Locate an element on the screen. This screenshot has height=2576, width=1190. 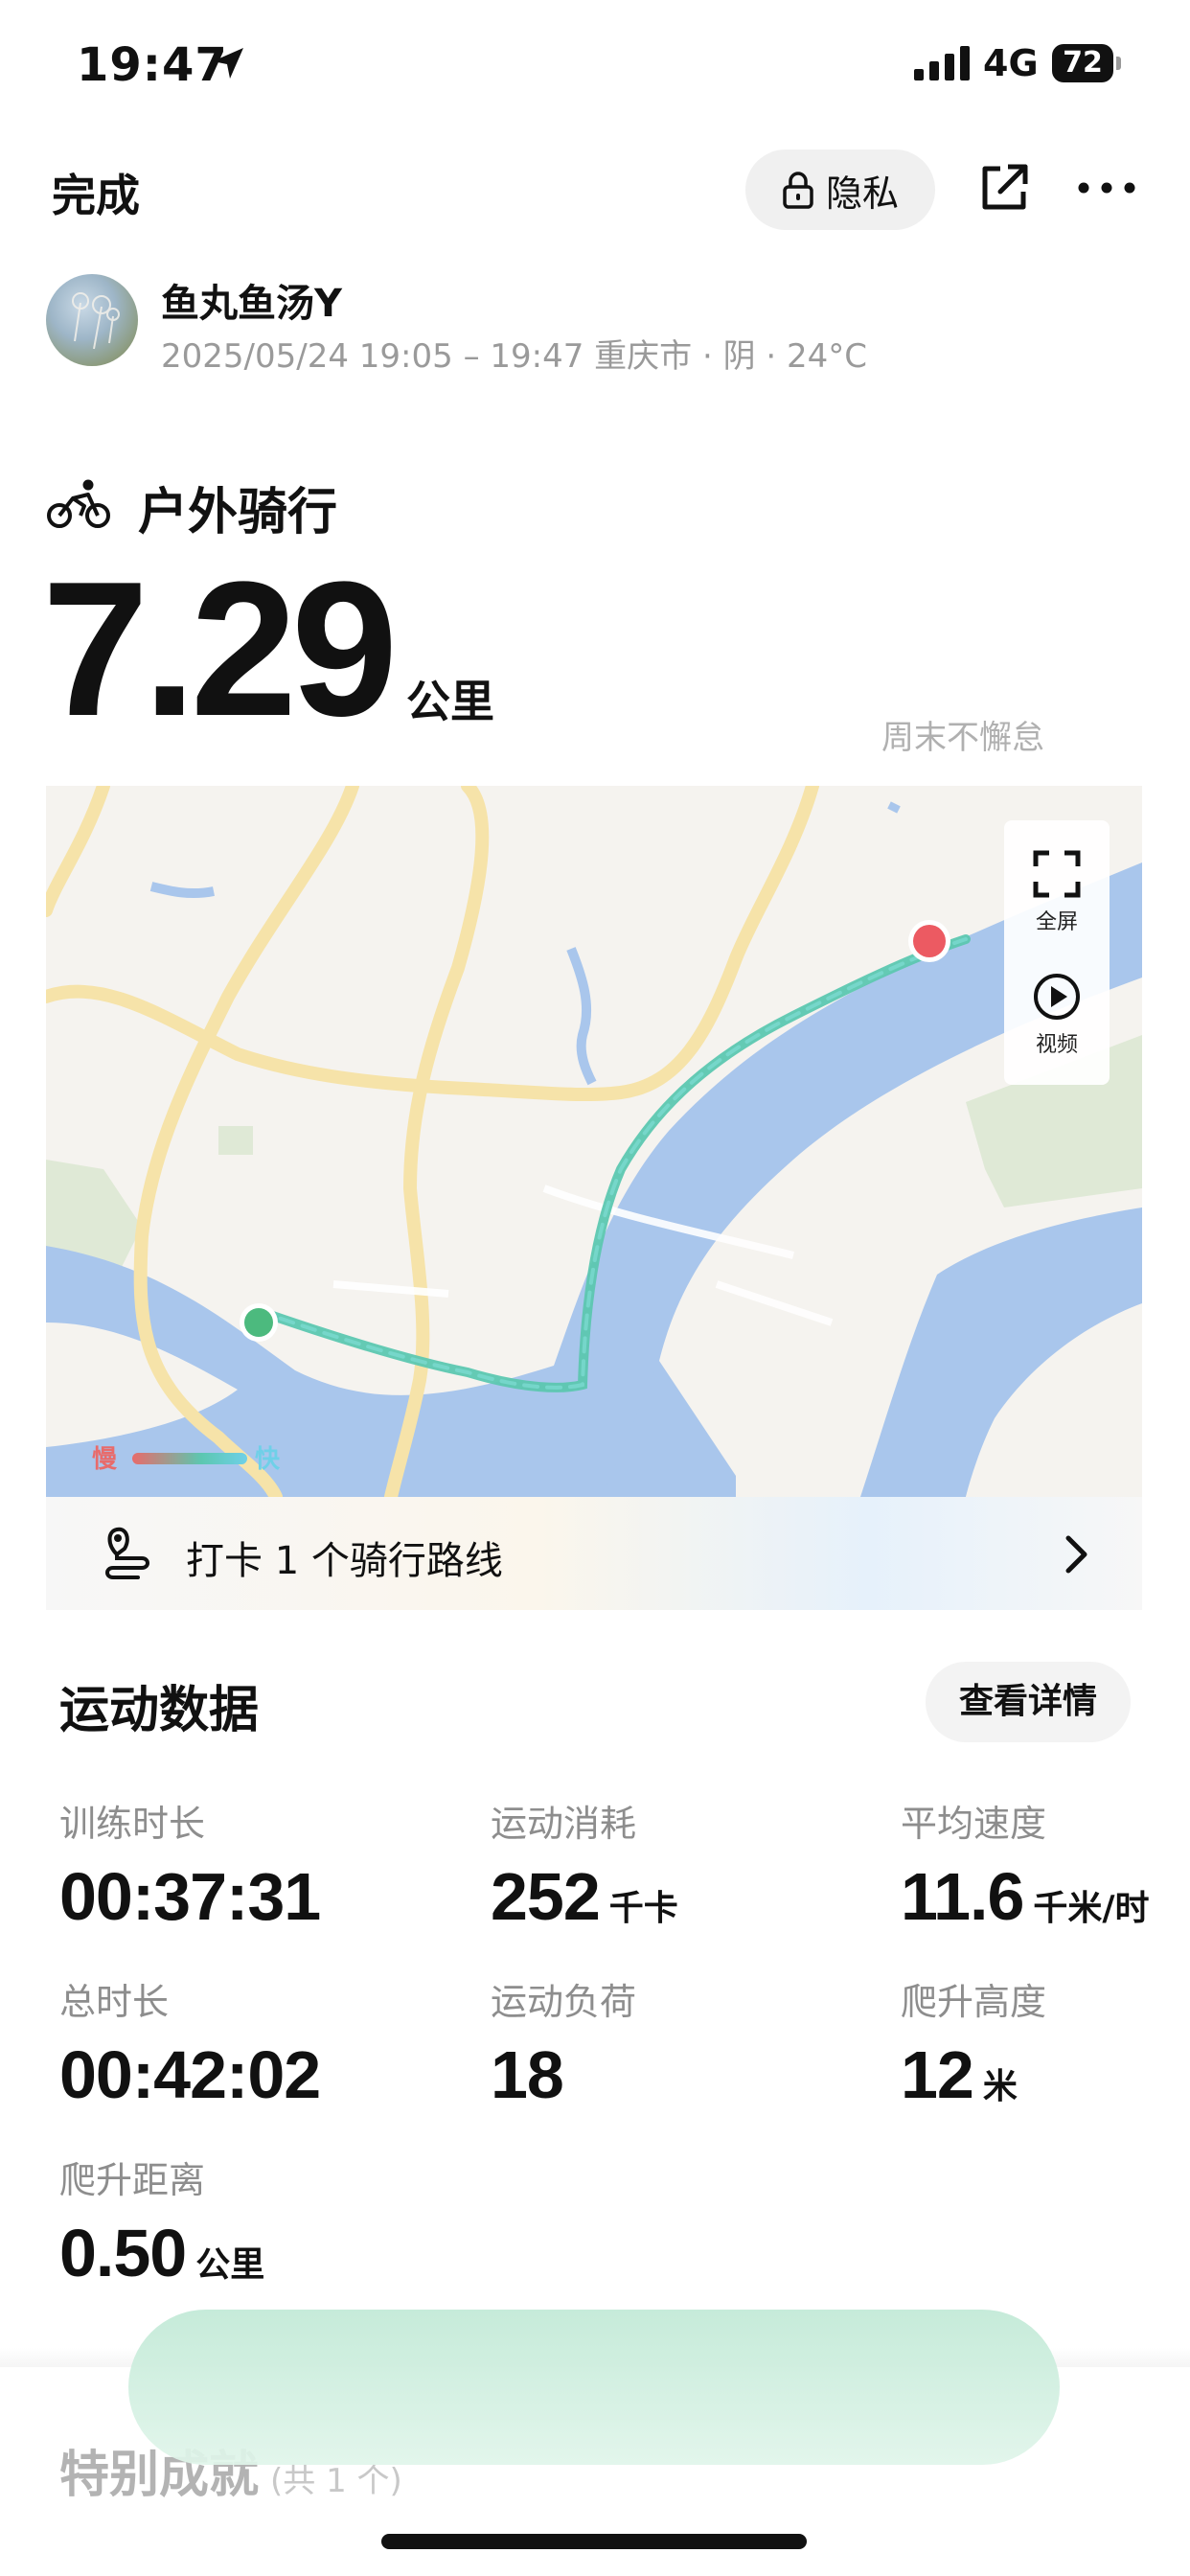
stat-value: 00:37:31 is located at coordinates (190, 1896).